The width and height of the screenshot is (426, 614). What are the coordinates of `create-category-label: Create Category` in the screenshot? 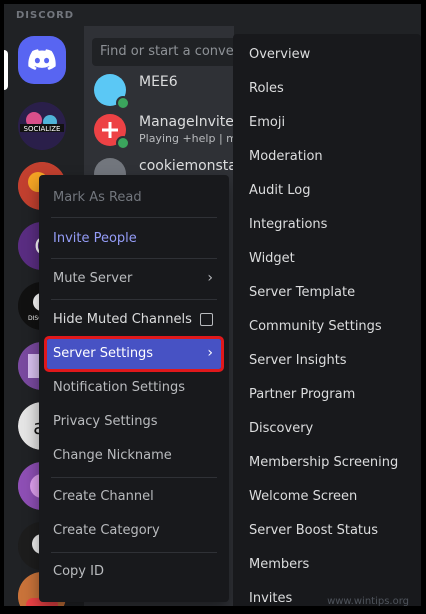 It's located at (106, 530).